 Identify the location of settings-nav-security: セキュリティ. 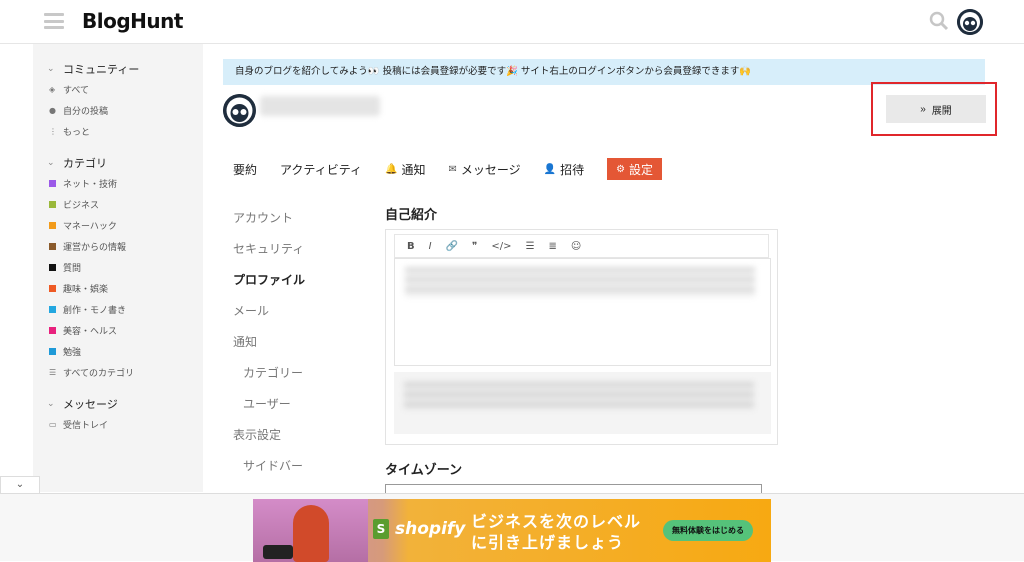
(269, 250).